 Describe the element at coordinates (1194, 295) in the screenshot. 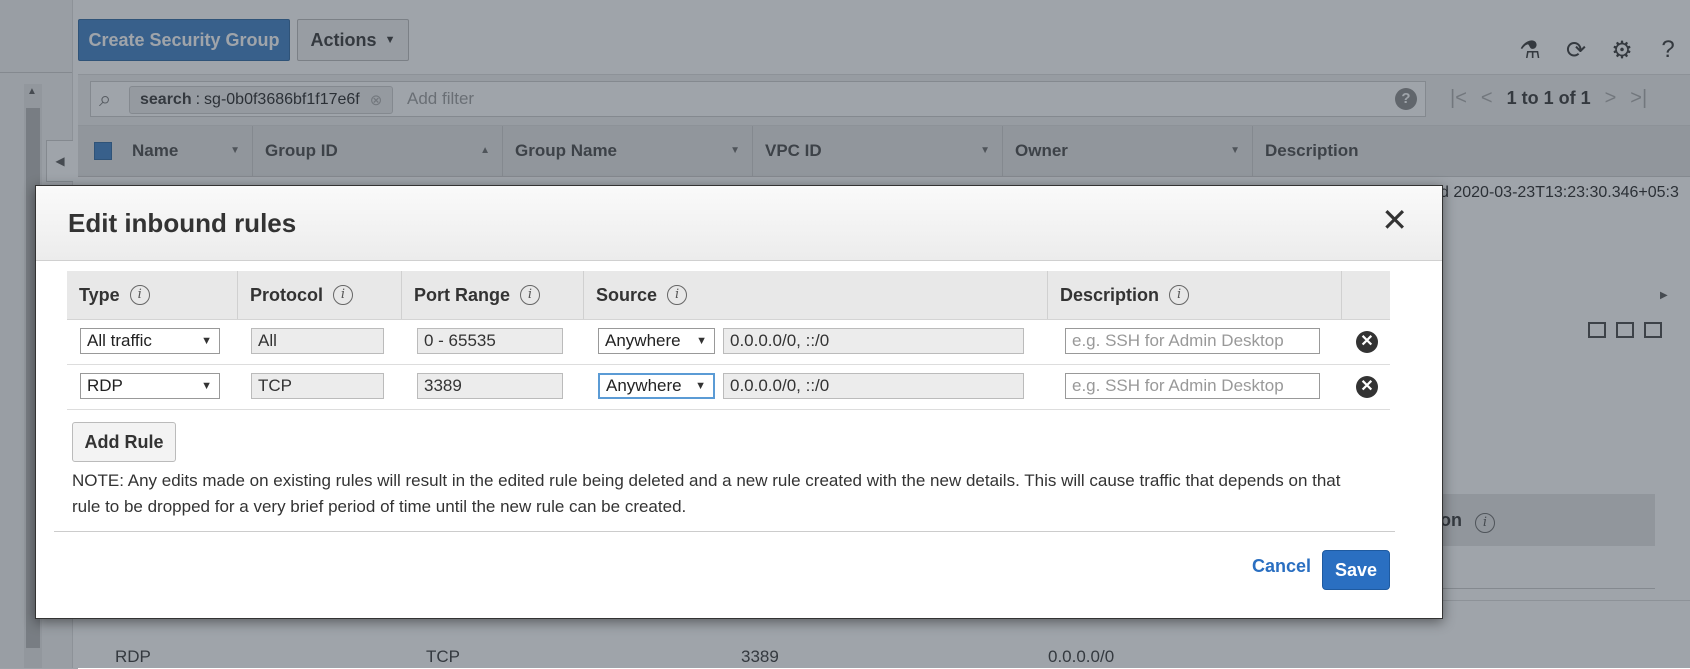

I see `column-description: Description i` at that location.